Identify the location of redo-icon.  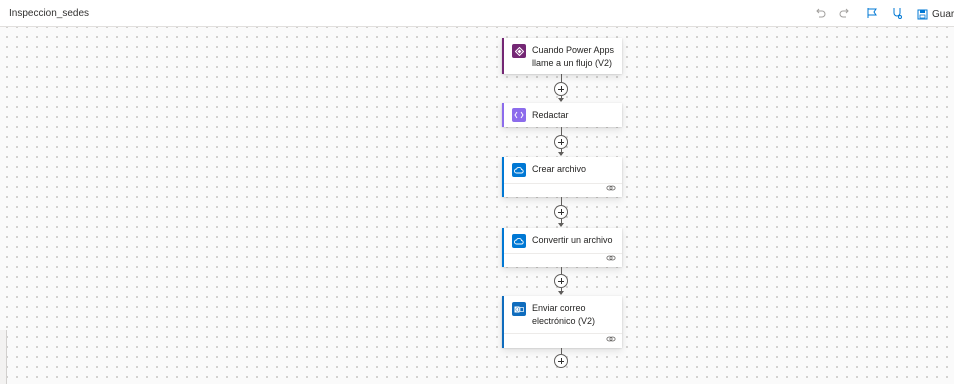
(845, 13).